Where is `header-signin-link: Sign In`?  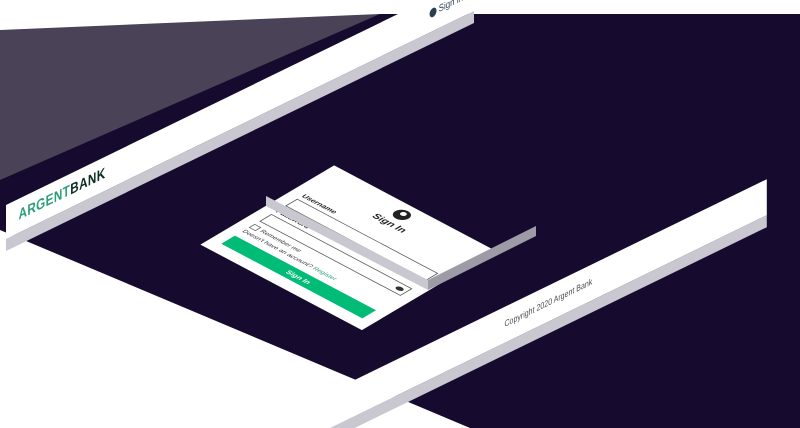
header-signin-link: Sign In is located at coordinates (446, 10).